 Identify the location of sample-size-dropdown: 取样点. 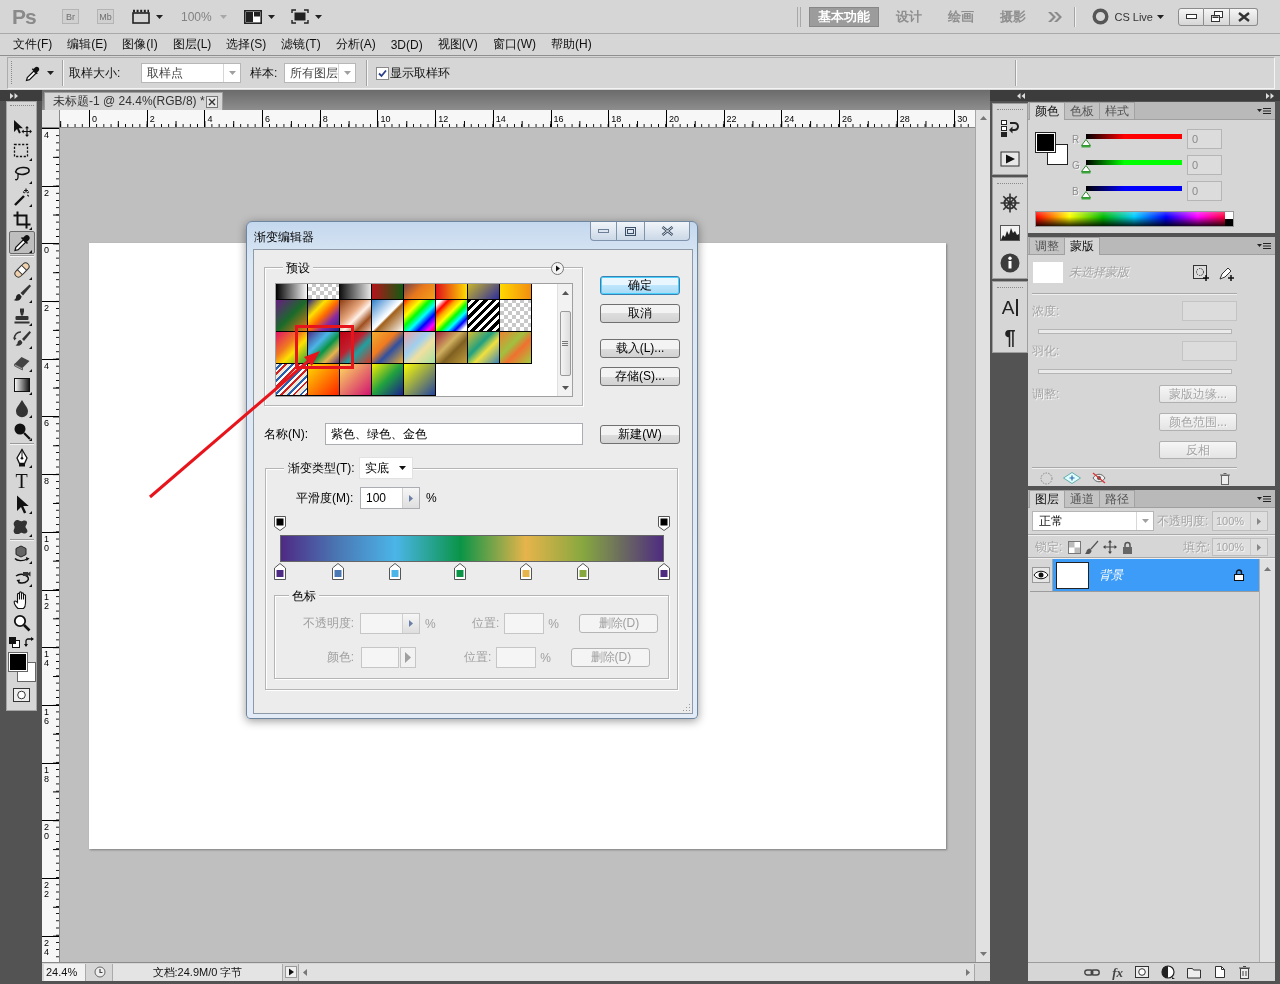
(191, 73).